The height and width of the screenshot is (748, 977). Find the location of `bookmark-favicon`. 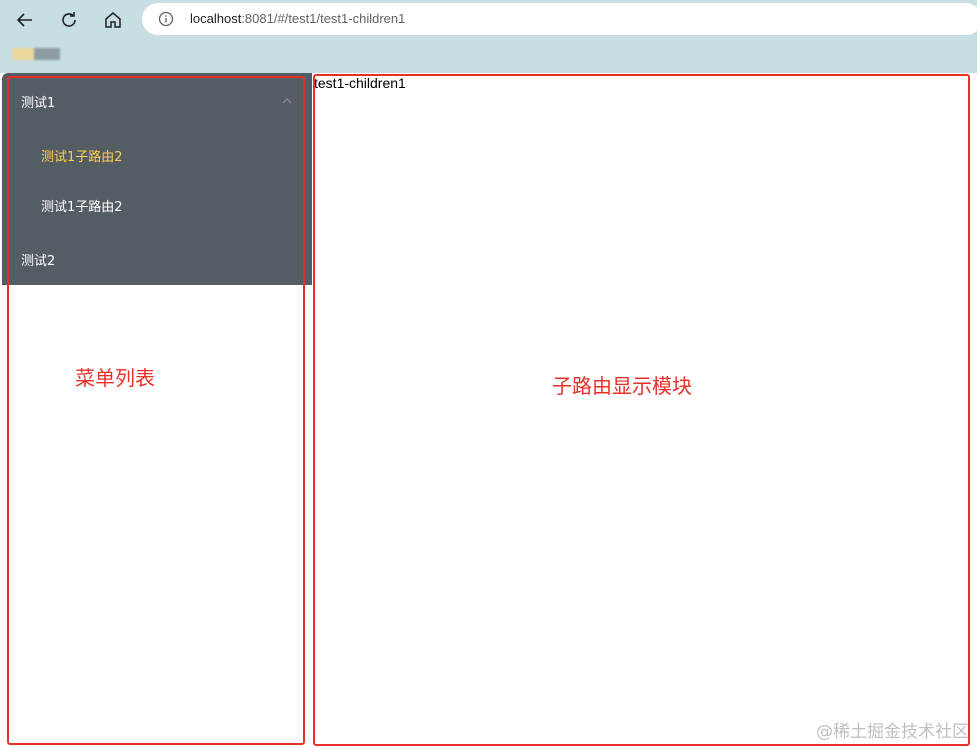

bookmark-favicon is located at coordinates (24, 54).